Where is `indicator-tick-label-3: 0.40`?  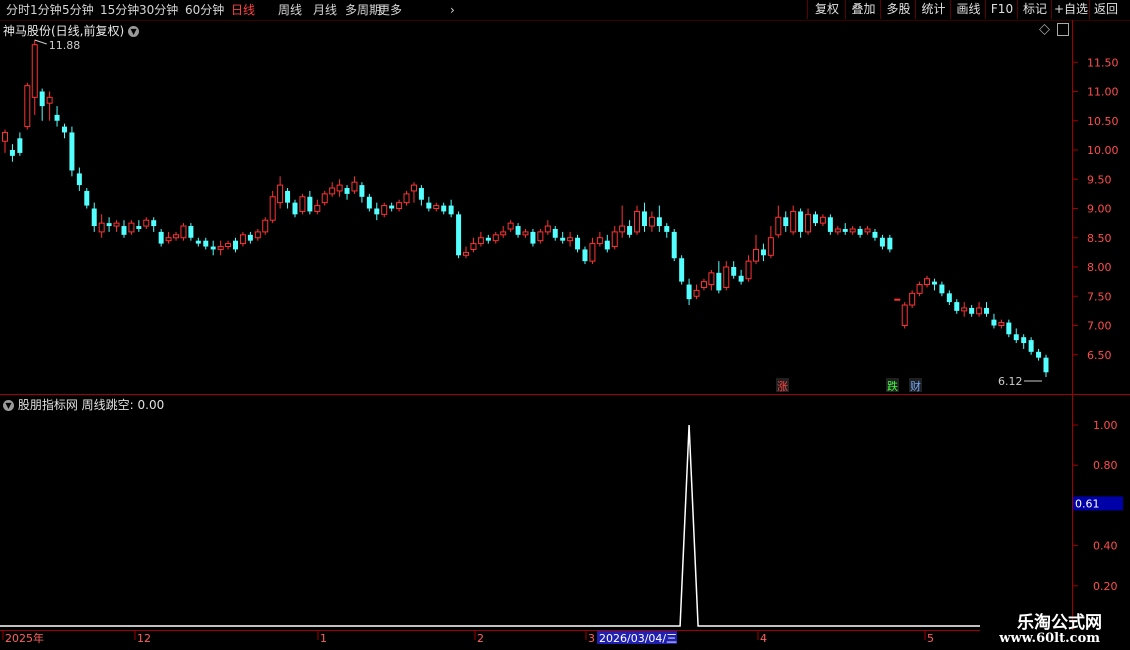
indicator-tick-label-3: 0.40 is located at coordinates (1105, 546).